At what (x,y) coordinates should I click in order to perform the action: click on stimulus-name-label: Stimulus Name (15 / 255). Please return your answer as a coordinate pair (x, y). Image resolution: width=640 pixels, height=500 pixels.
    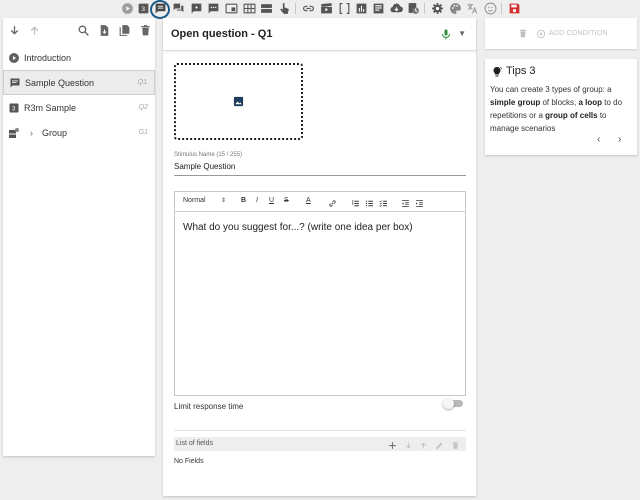
    Looking at the image, I should click on (208, 155).